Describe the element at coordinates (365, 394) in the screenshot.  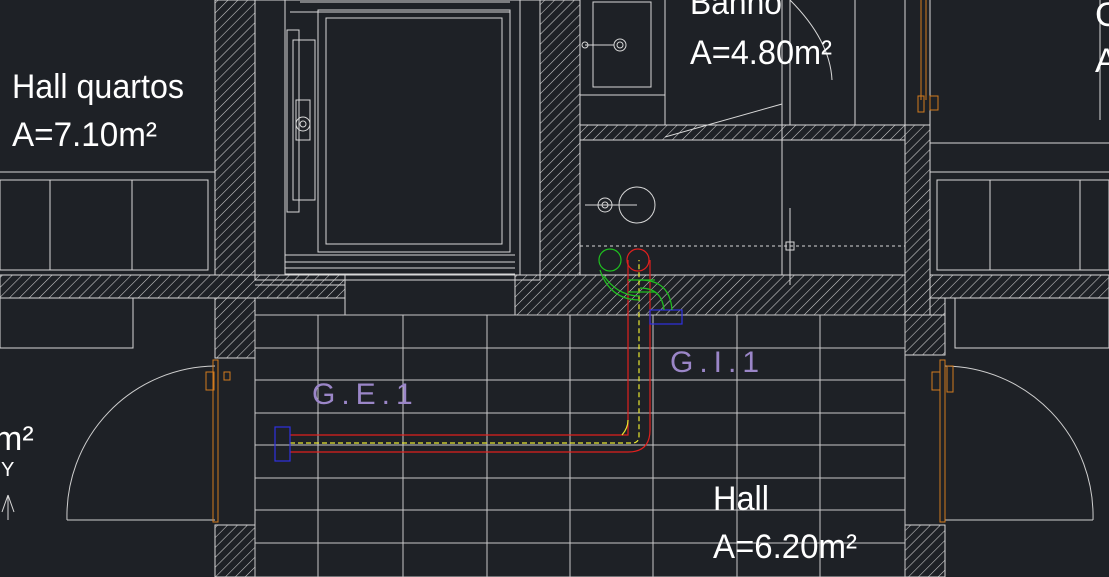
I see `ge1-tag: G.E.1` at that location.